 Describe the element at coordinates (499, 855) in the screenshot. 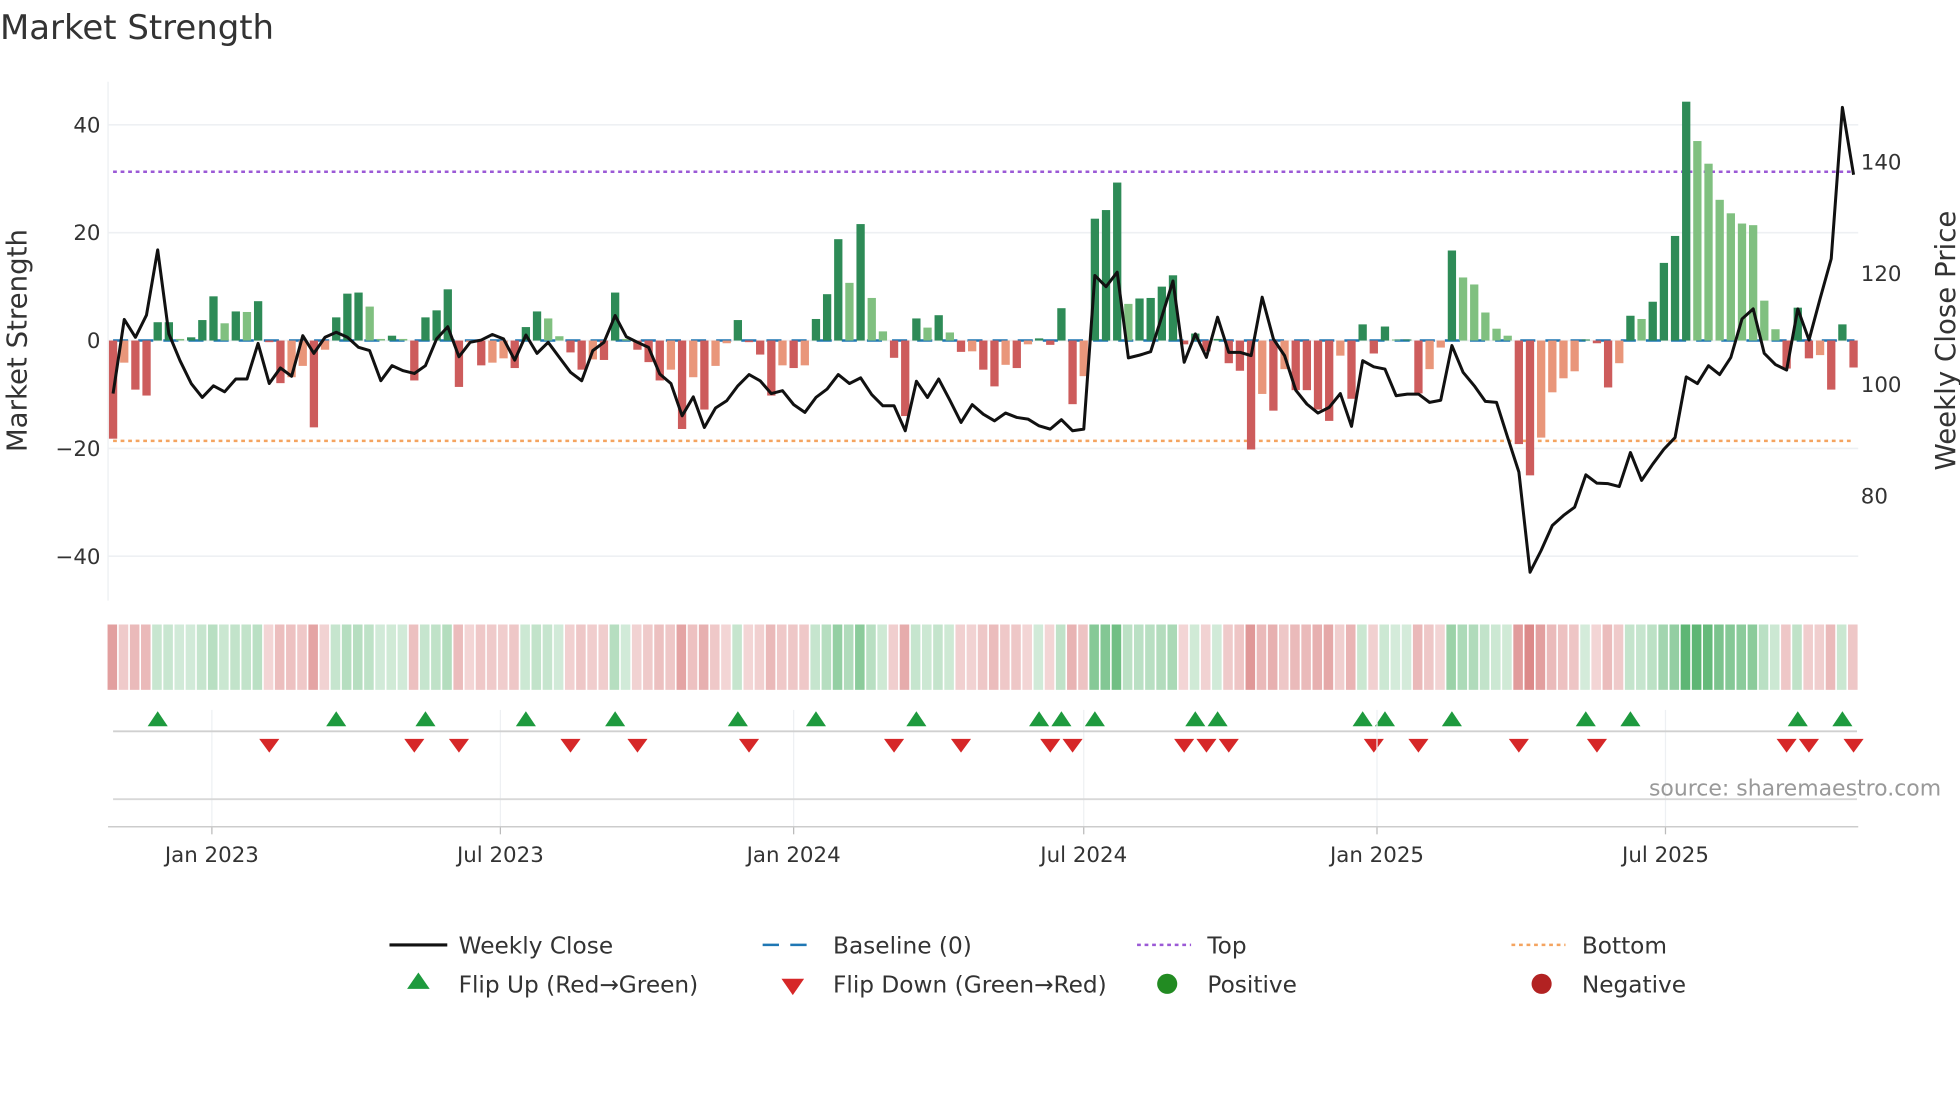

I see `x-tick-label: Jul 2023` at that location.